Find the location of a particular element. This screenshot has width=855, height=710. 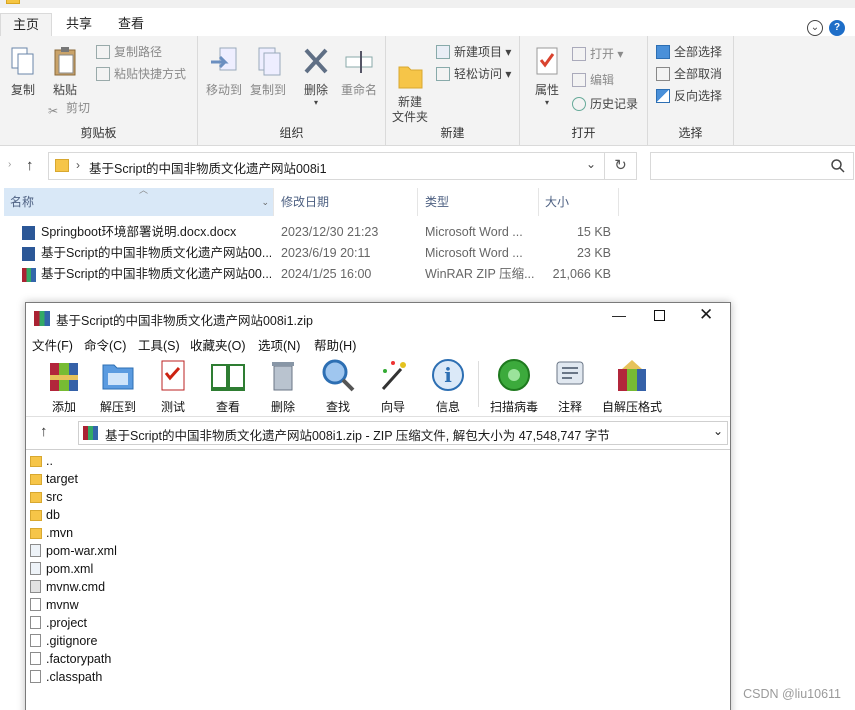

move-to-button: 移动到 is located at coordinates (224, 72).